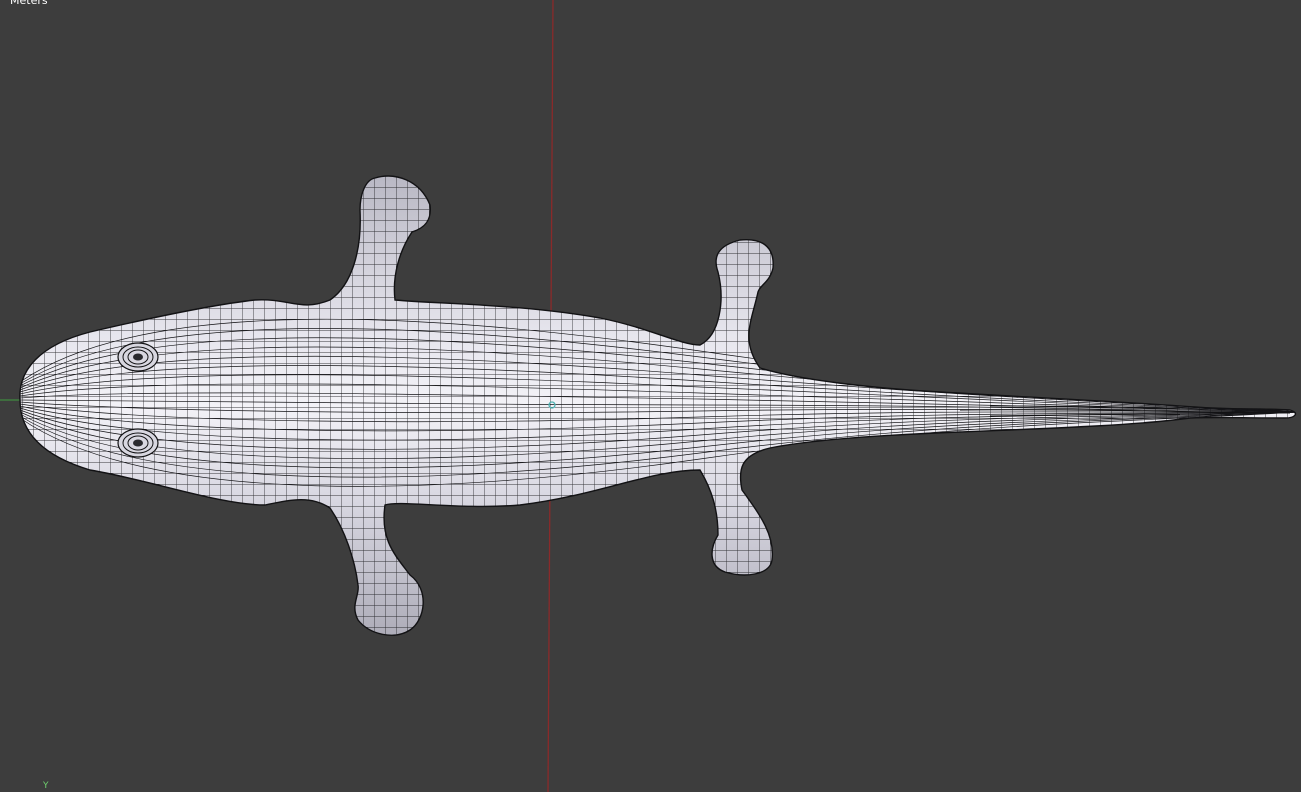  What do you see at coordinates (29, 3) in the screenshot?
I see `grid-unit-label: Meters` at bounding box center [29, 3].